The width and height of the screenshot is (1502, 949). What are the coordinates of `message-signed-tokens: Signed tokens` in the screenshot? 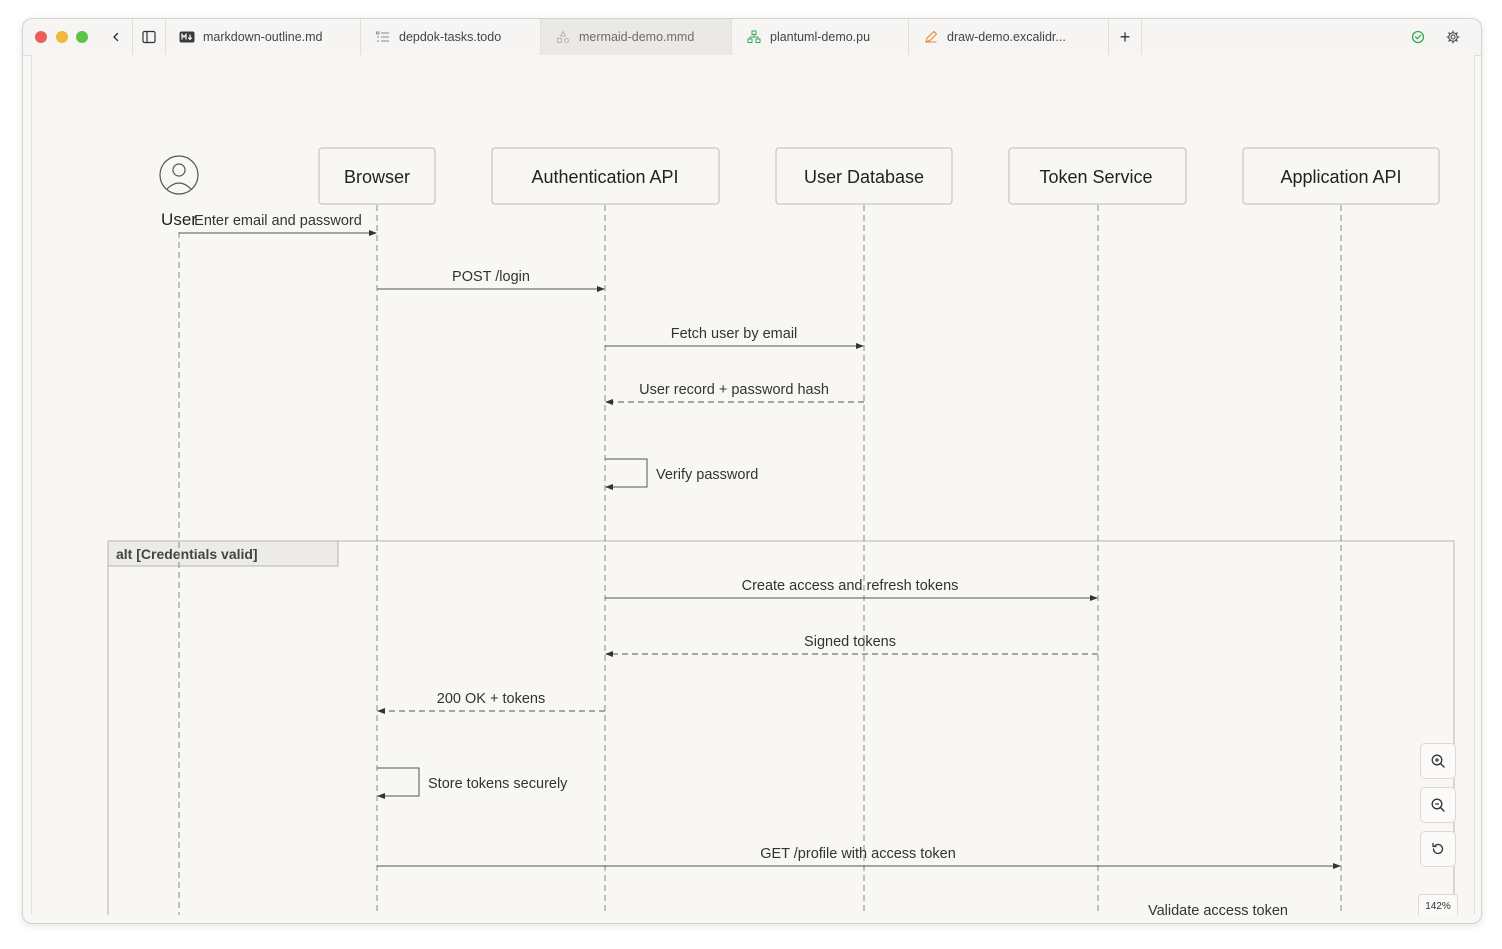 It's located at (851, 645).